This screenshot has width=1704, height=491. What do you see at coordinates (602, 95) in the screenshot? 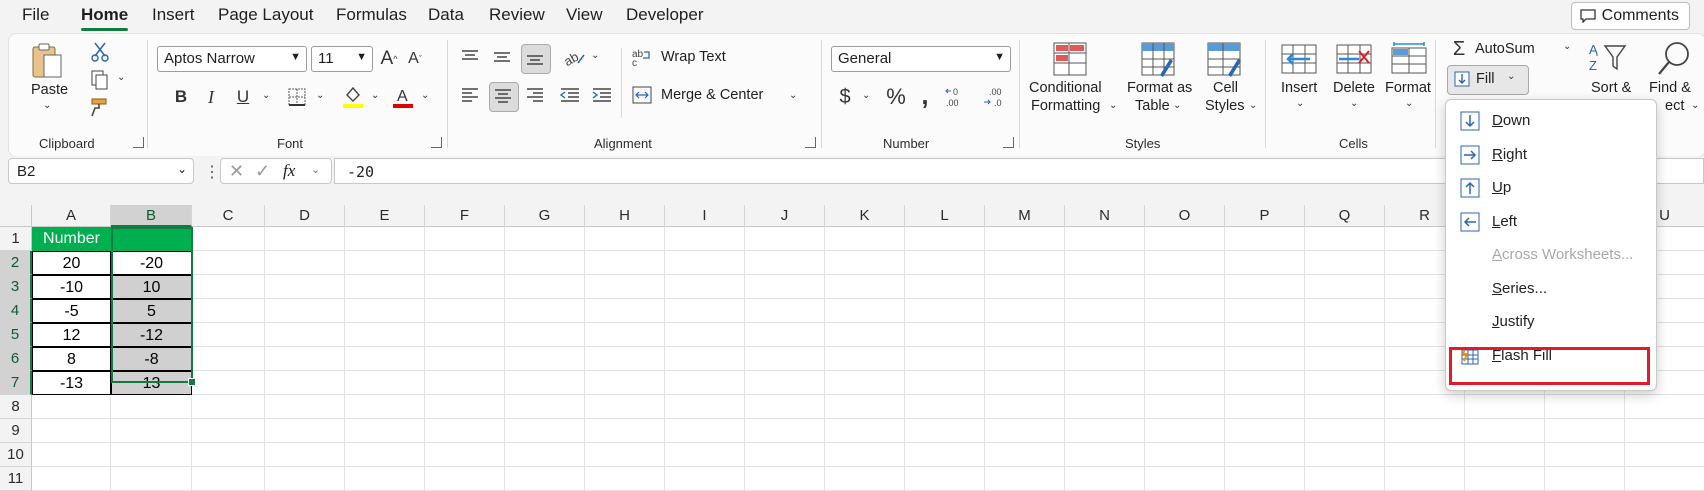
I see `increase-indent-icon` at bounding box center [602, 95].